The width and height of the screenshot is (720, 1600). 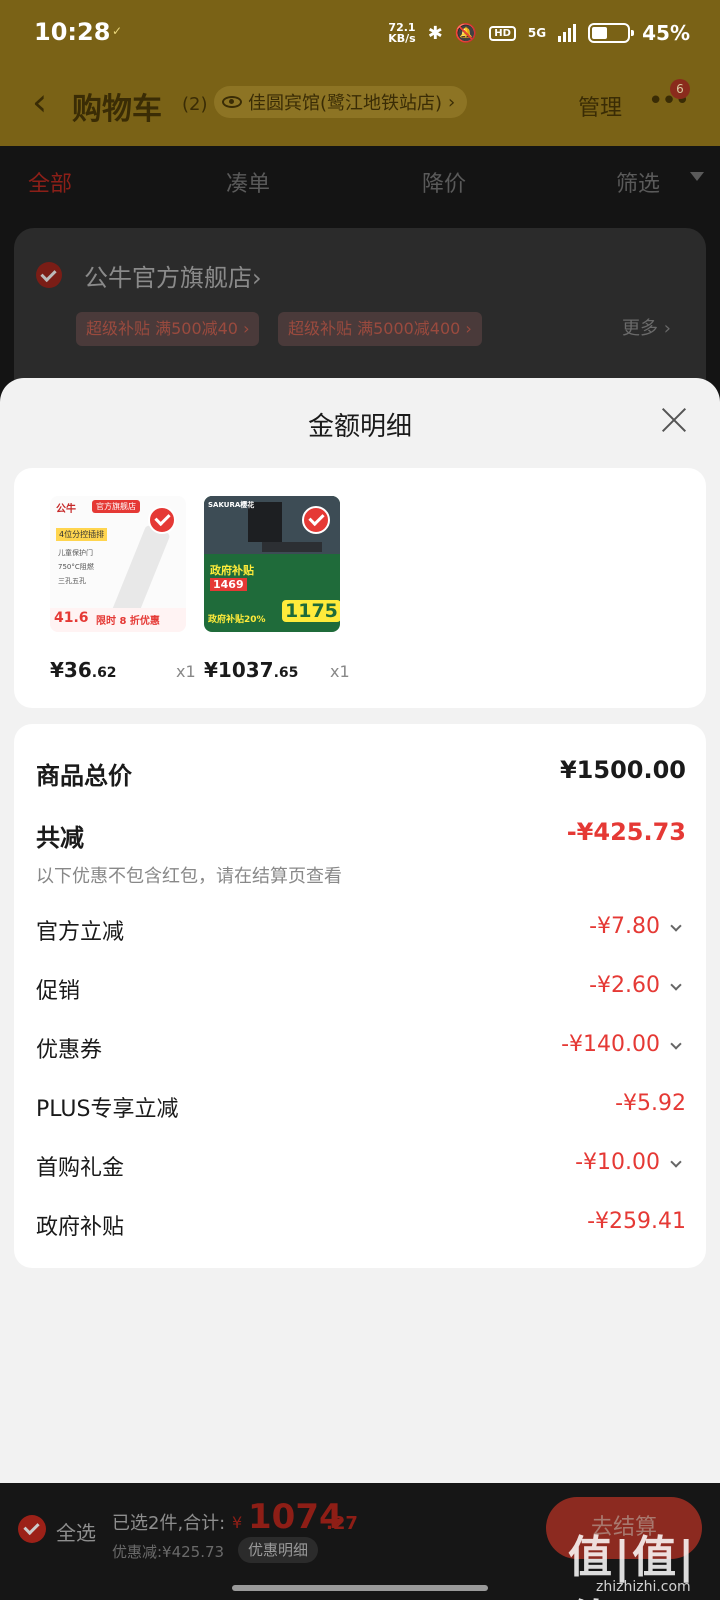 What do you see at coordinates (600, 106) in the screenshot?
I see `manage-button: 管理` at bounding box center [600, 106].